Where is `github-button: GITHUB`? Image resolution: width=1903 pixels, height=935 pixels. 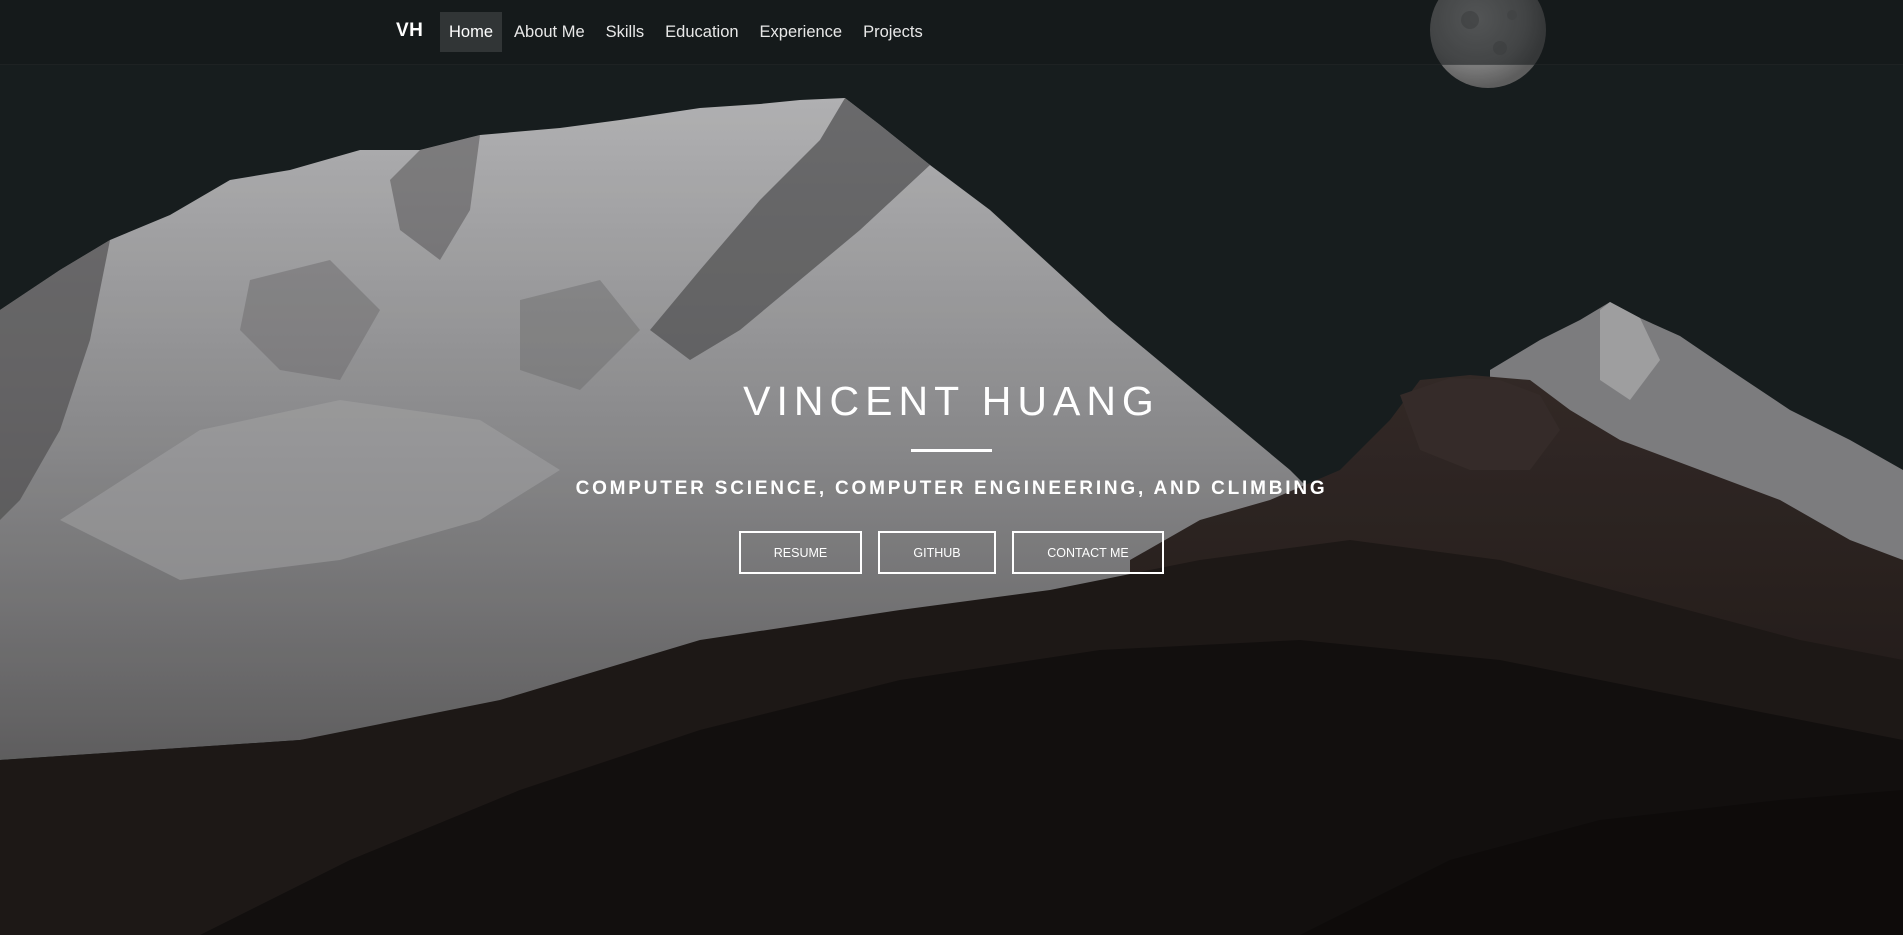
github-button: GITHUB is located at coordinates (937, 552).